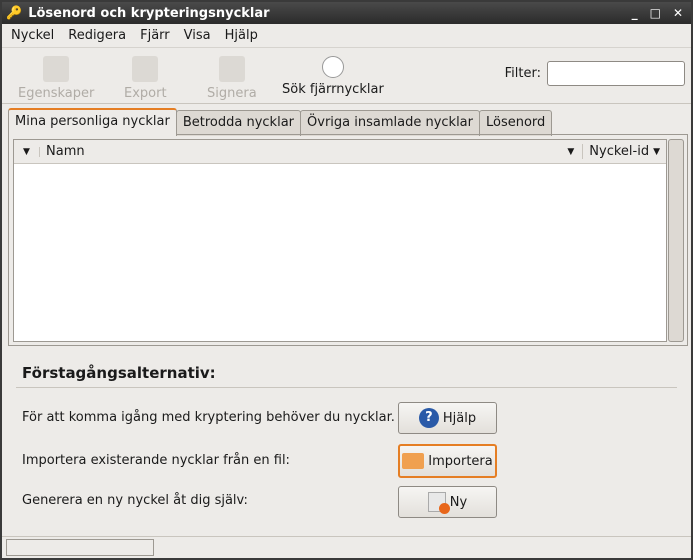 The image size is (693, 560). Describe the element at coordinates (56, 69) in the screenshot. I see `properties-icon` at that location.